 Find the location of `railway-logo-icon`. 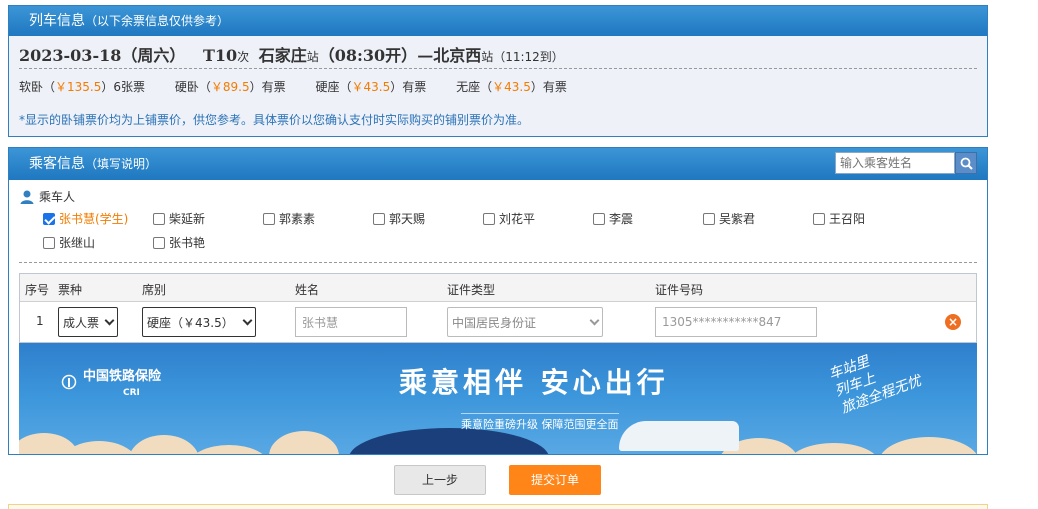

railway-logo-icon is located at coordinates (69, 382).